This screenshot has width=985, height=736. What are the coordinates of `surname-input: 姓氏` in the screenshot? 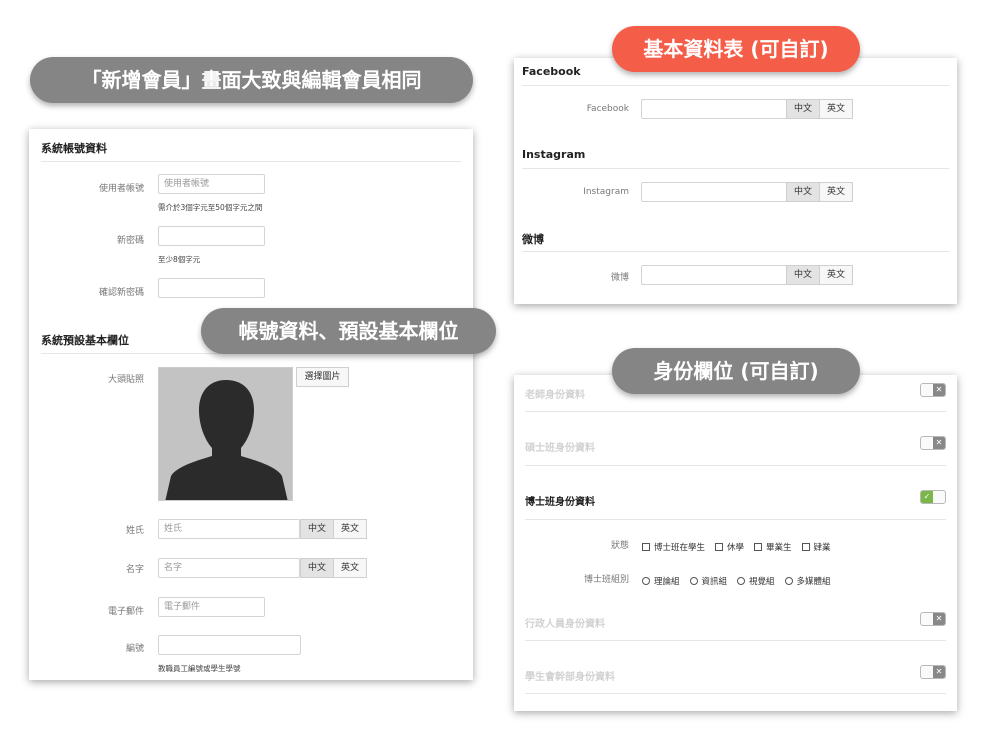 It's located at (229, 529).